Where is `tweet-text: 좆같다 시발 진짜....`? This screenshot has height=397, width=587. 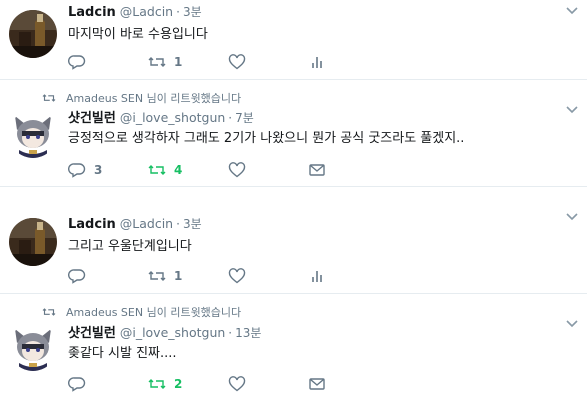
tweet-text: 좆같다 시발 진짜.... is located at coordinates (122, 353).